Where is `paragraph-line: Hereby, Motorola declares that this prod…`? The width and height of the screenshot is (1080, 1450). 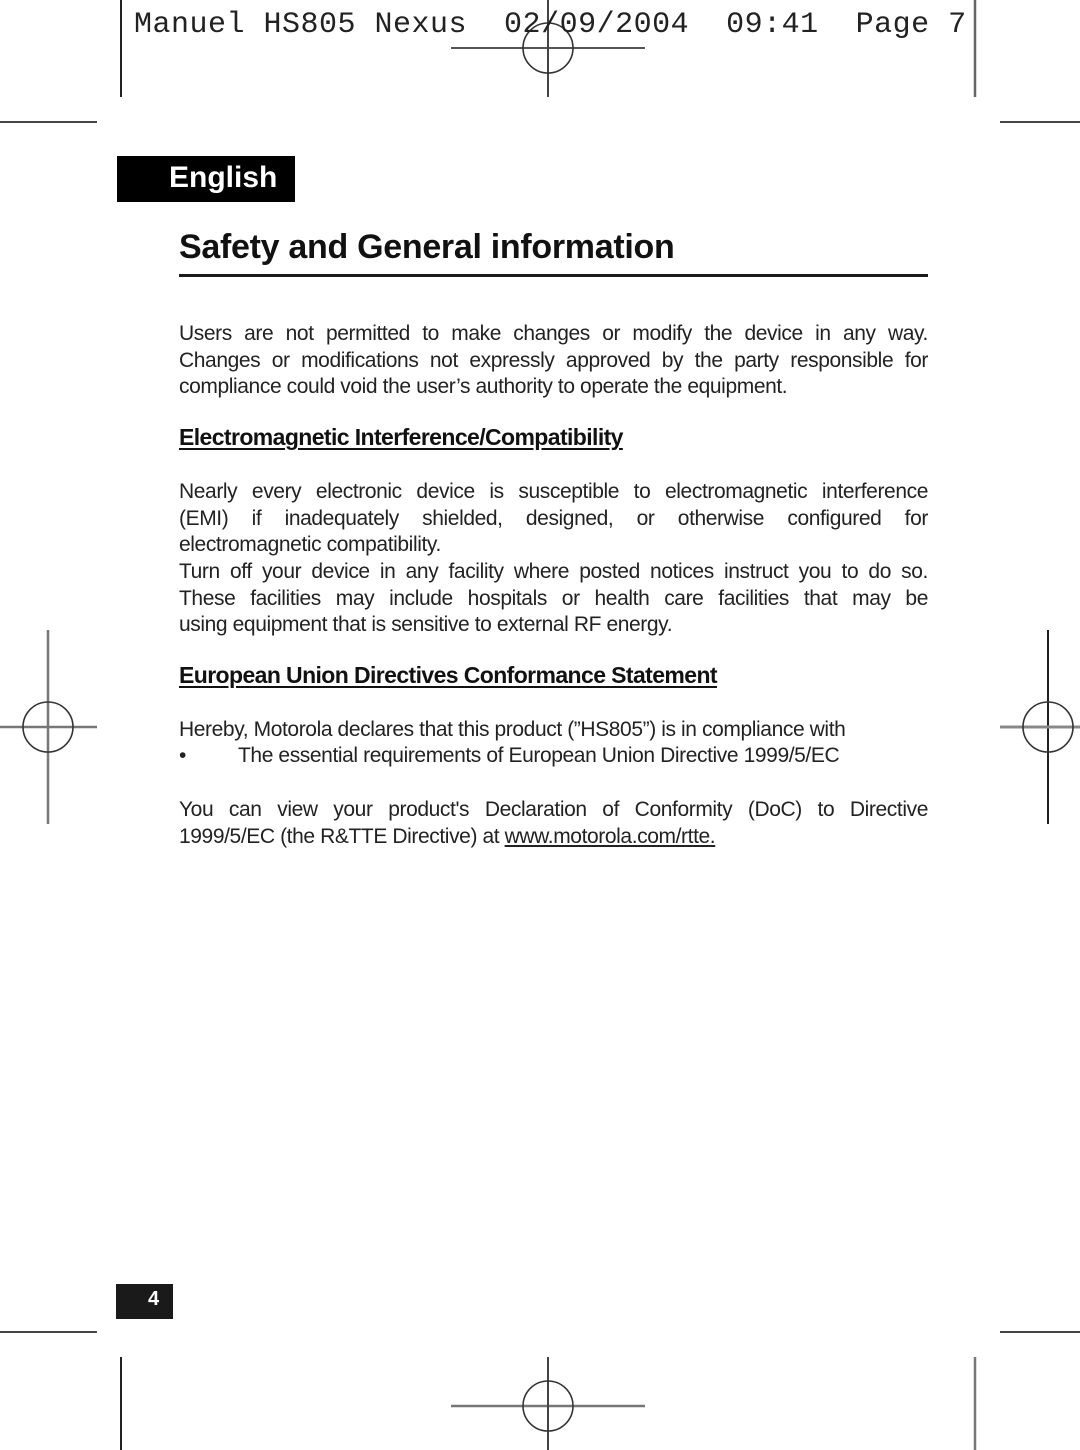
paragraph-line: Hereby, Motorola declares that this prod… is located at coordinates (512, 729).